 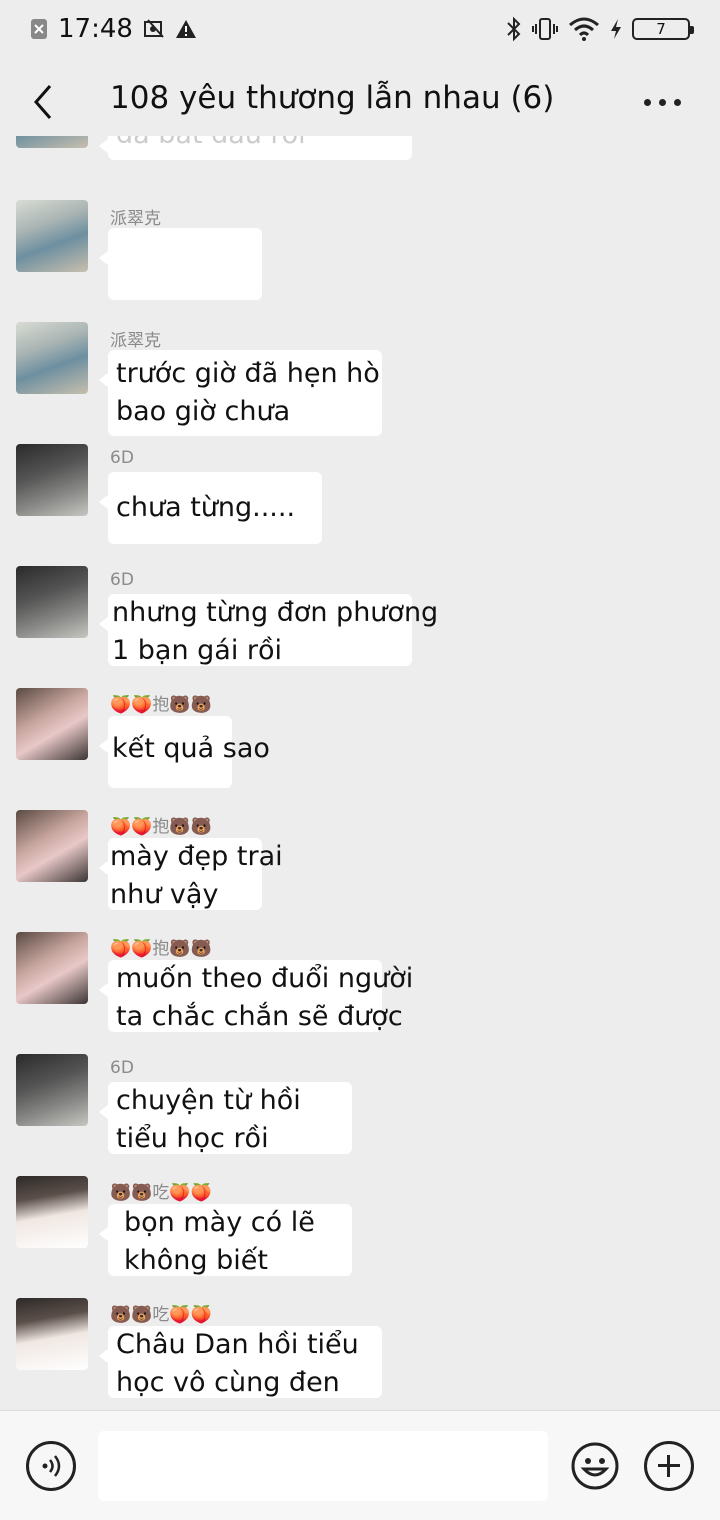 I want to click on battery-icon: 7, so click(x=663, y=29).